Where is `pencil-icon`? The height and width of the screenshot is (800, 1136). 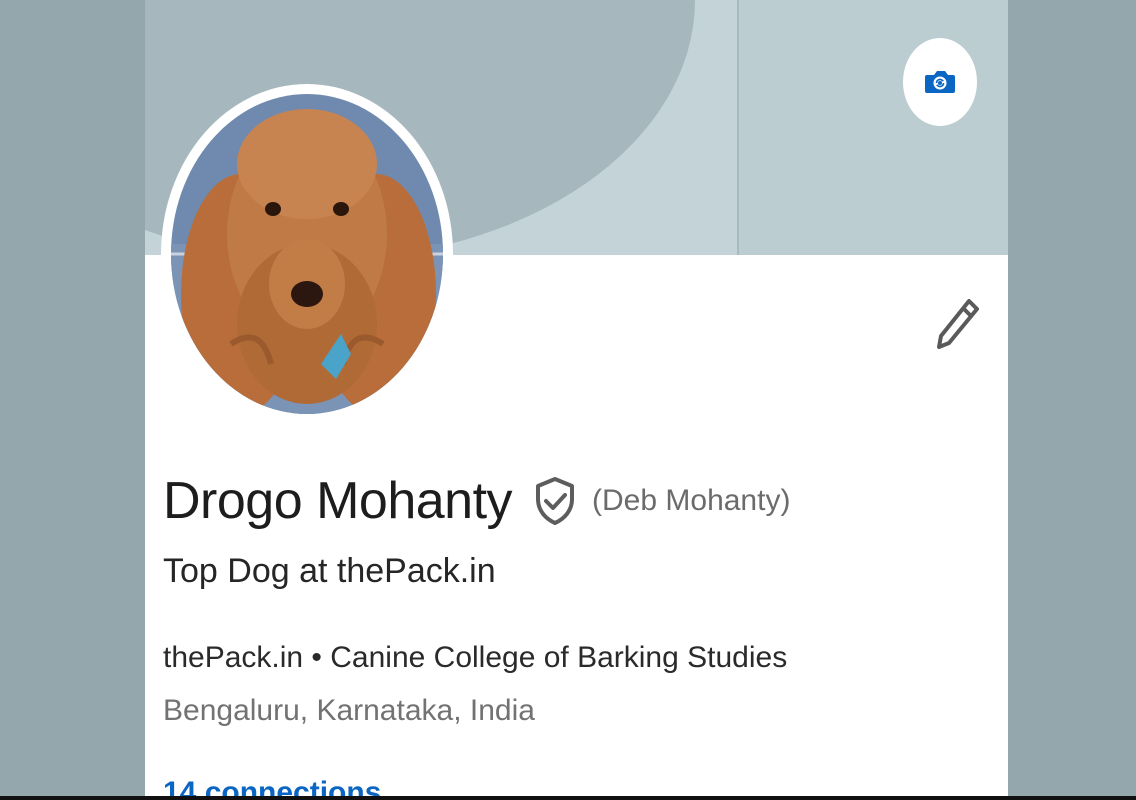
pencil-icon is located at coordinates (958, 324).